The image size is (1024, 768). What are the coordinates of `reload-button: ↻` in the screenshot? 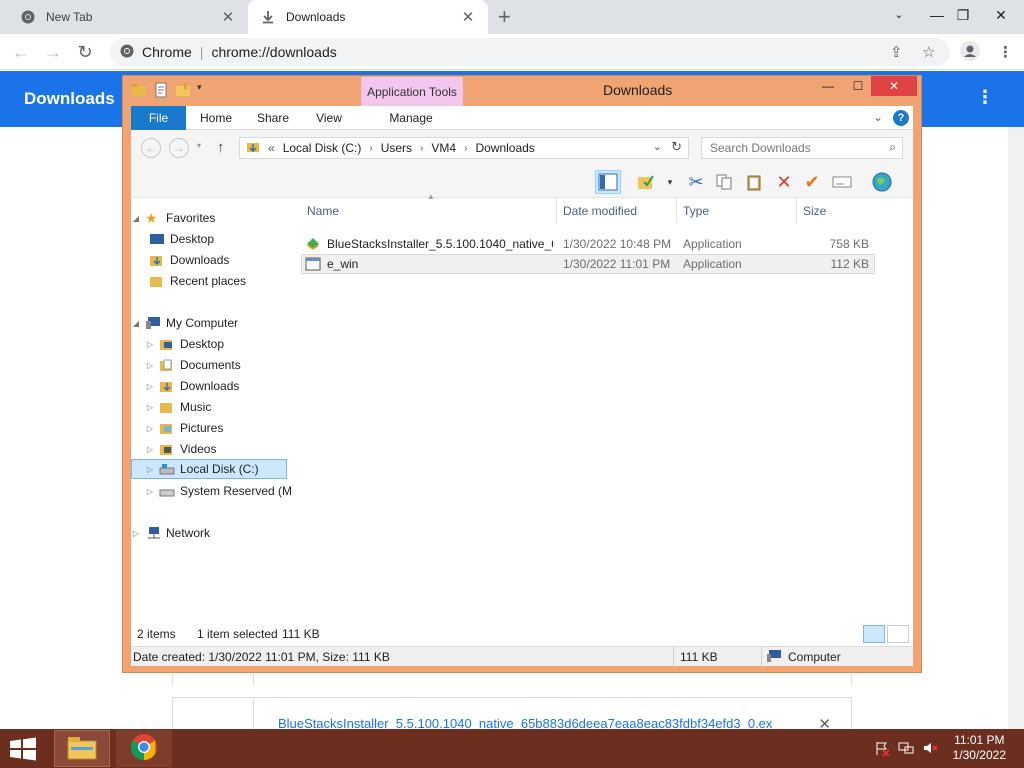 It's located at (85, 52).